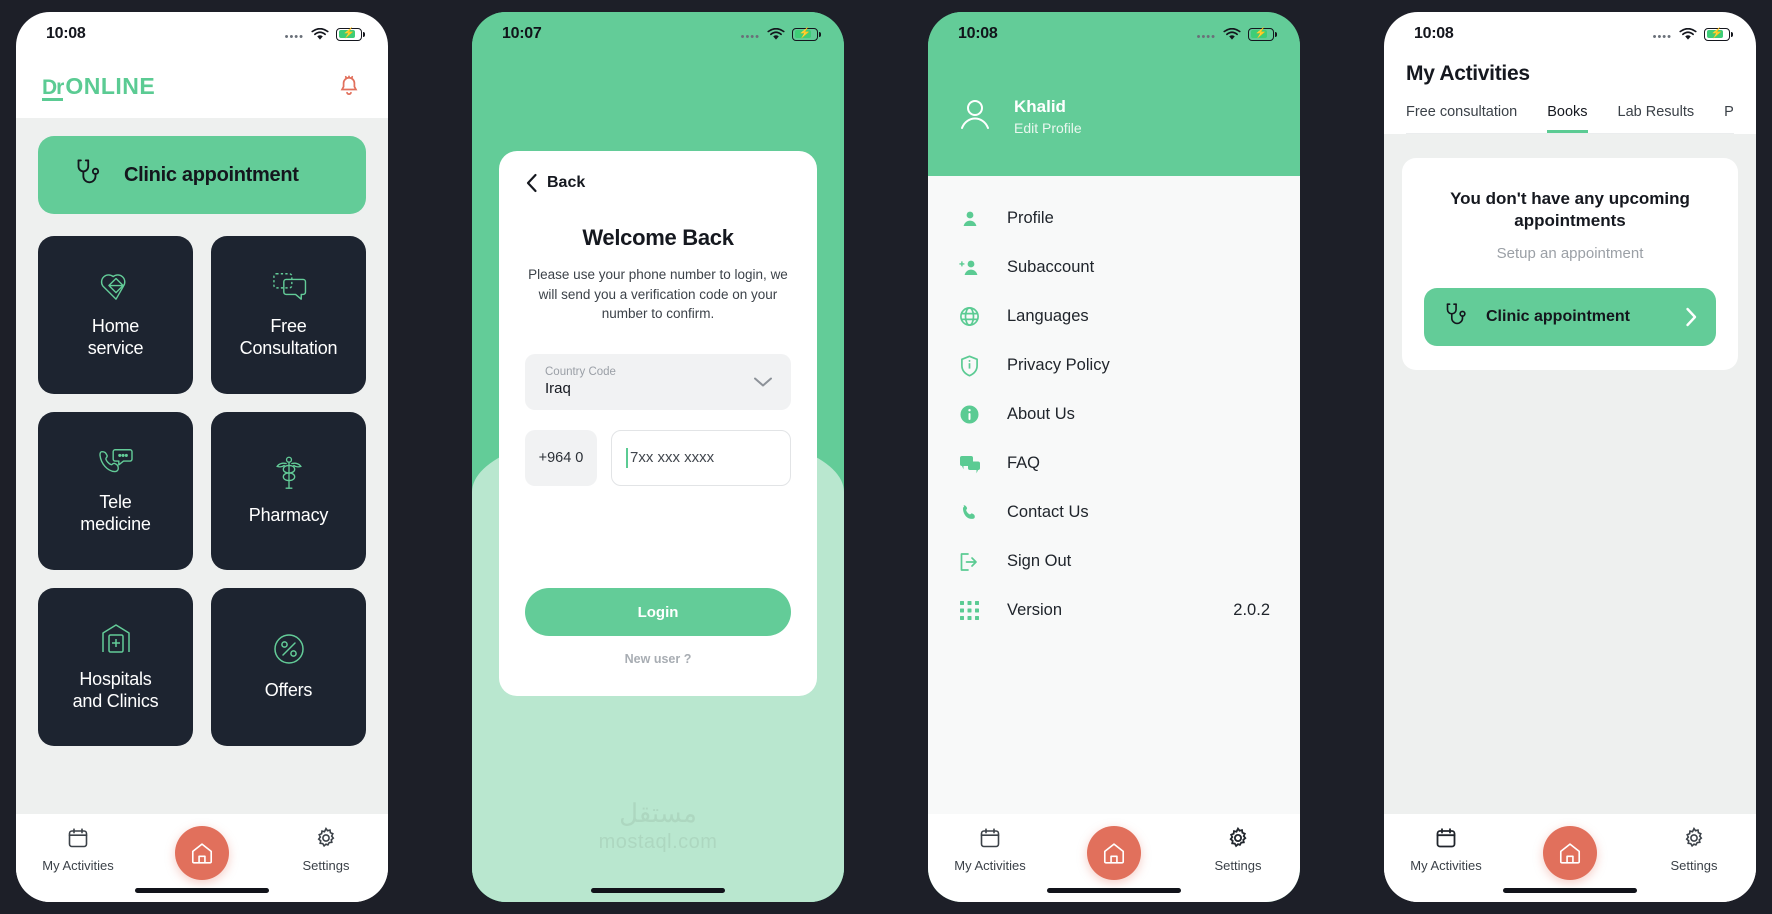  I want to click on menu-item-contact-us: Contact Us, so click(1114, 512).